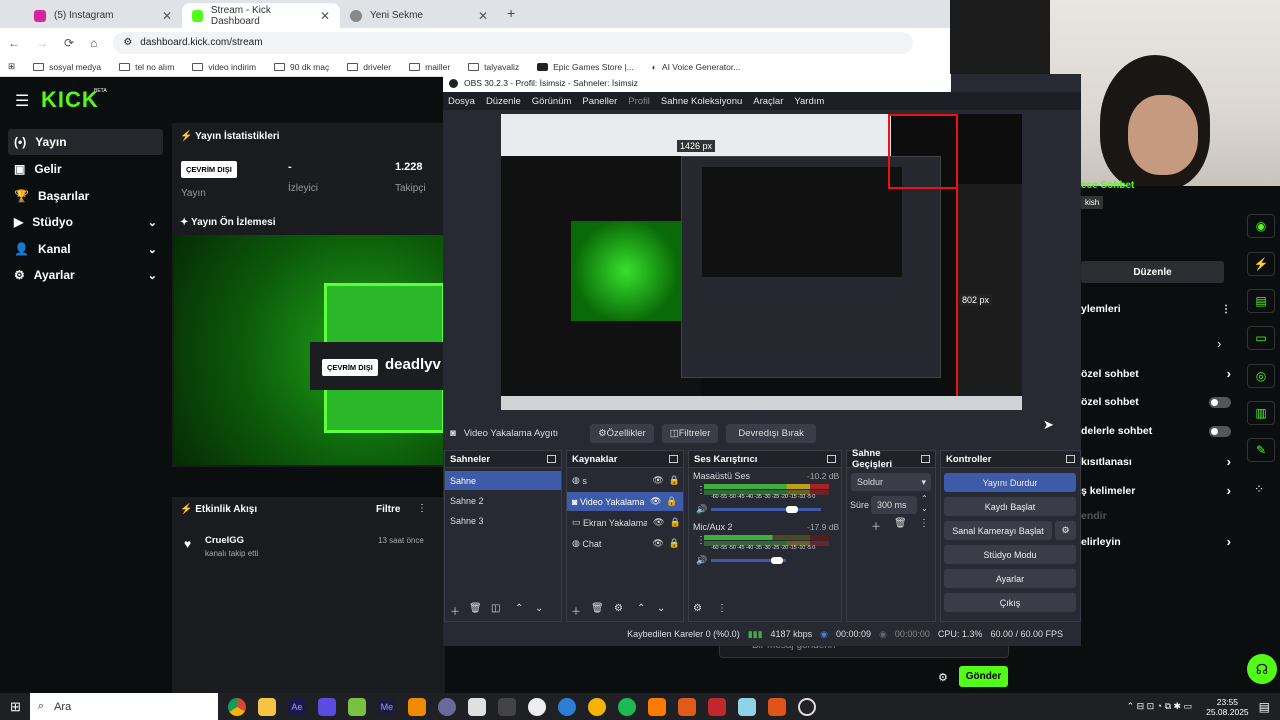  Describe the element at coordinates (923, 151) in the screenshot. I see `selection-box` at that location.